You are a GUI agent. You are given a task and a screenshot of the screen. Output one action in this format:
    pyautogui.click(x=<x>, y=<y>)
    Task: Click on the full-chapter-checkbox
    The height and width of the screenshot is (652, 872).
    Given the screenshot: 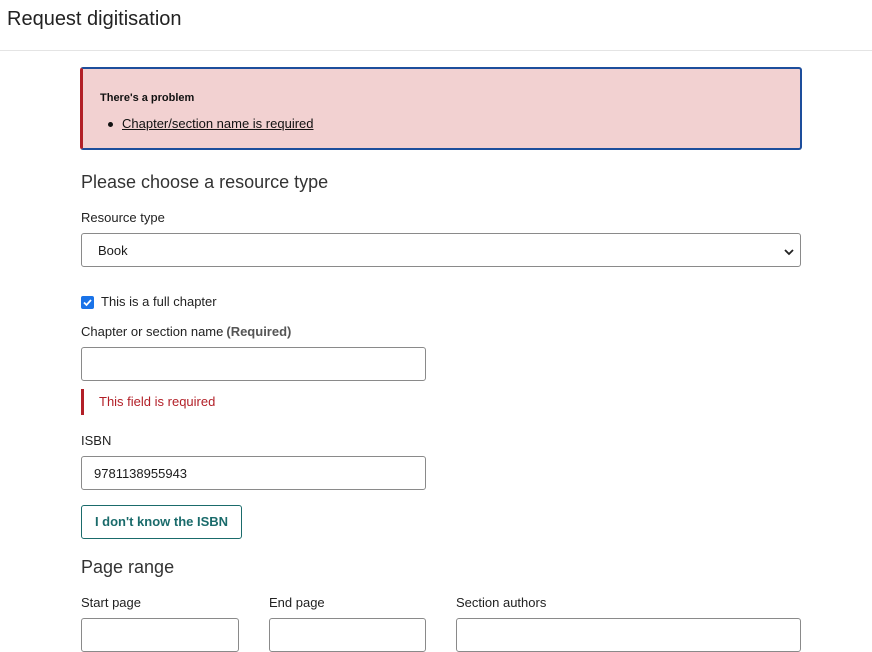 What is the action you would take?
    pyautogui.click(x=87, y=302)
    